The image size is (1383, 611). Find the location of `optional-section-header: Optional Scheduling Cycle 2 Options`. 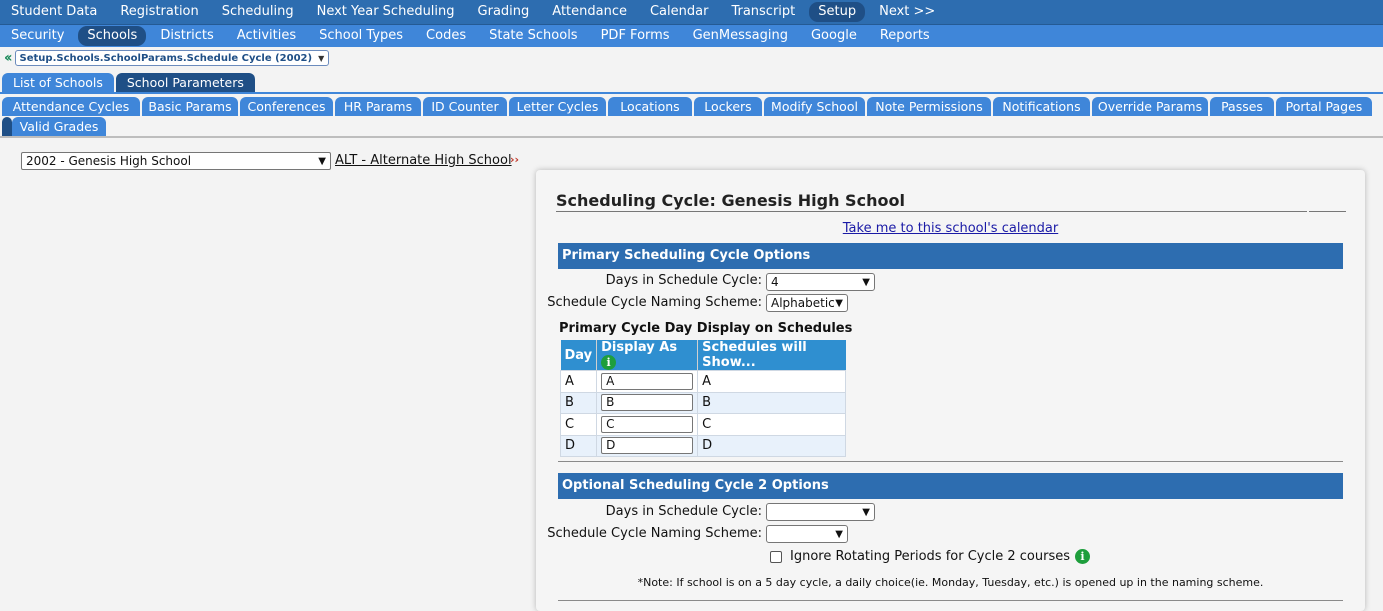

optional-section-header: Optional Scheduling Cycle 2 Options is located at coordinates (950, 486).